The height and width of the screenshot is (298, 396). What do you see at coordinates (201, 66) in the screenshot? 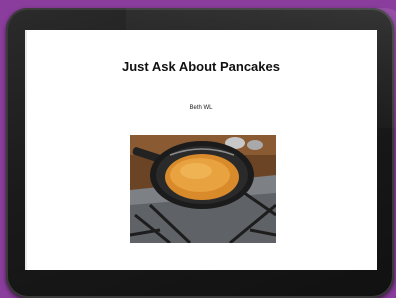
I see `page-title: Just Ask About Pancakes` at bounding box center [201, 66].